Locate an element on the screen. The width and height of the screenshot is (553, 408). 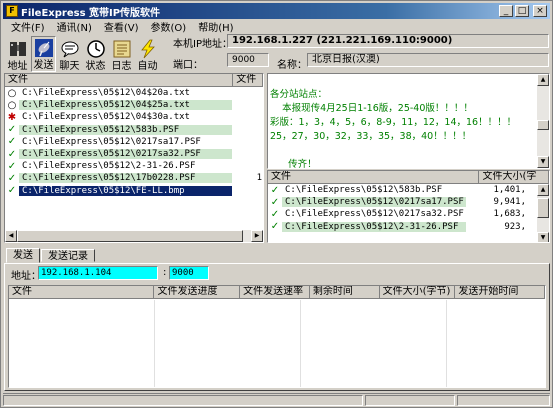
receive-row: ✓ C:\FileExpress\05$12\583b.PSF is located at coordinates (134, 130).